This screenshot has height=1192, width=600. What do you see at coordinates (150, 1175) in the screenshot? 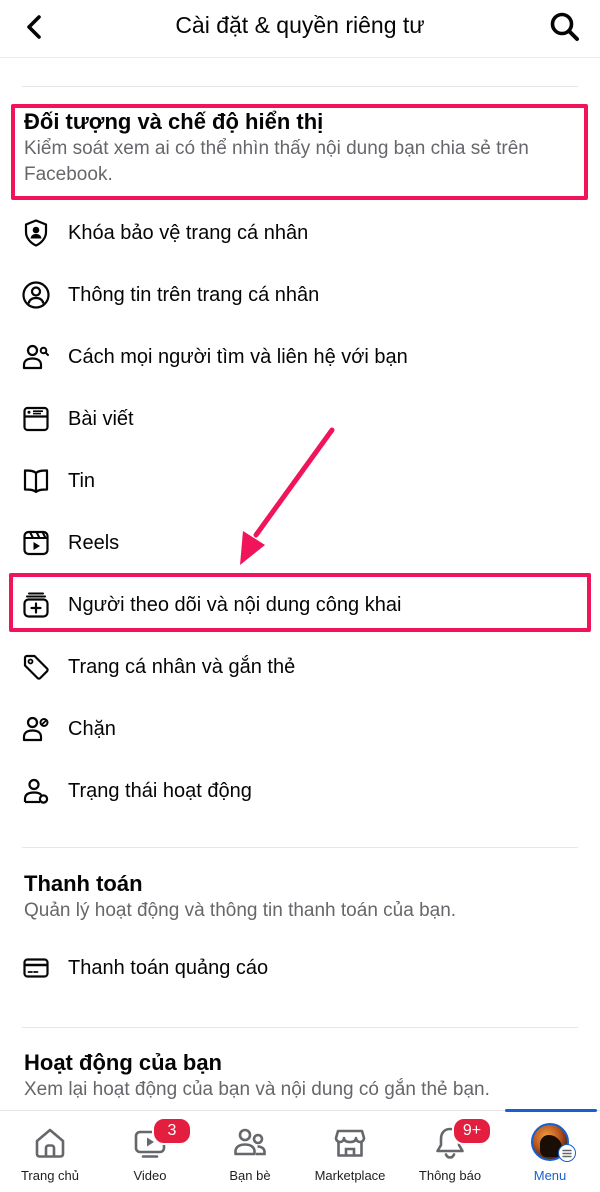
I see `tab-label: Video` at bounding box center [150, 1175].